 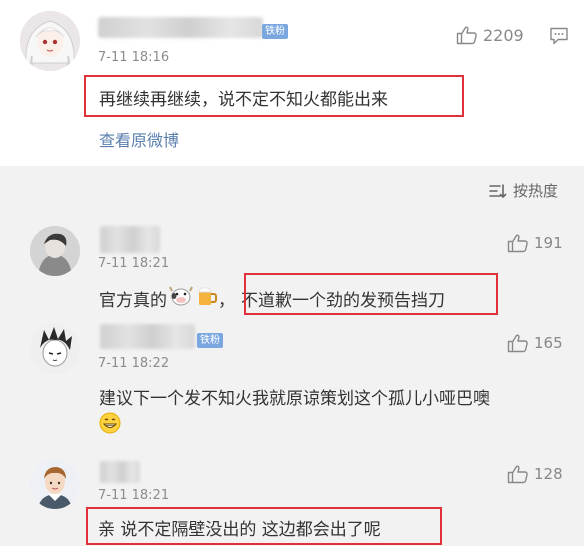 What do you see at coordinates (548, 243) in the screenshot?
I see `like-count: 191` at bounding box center [548, 243].